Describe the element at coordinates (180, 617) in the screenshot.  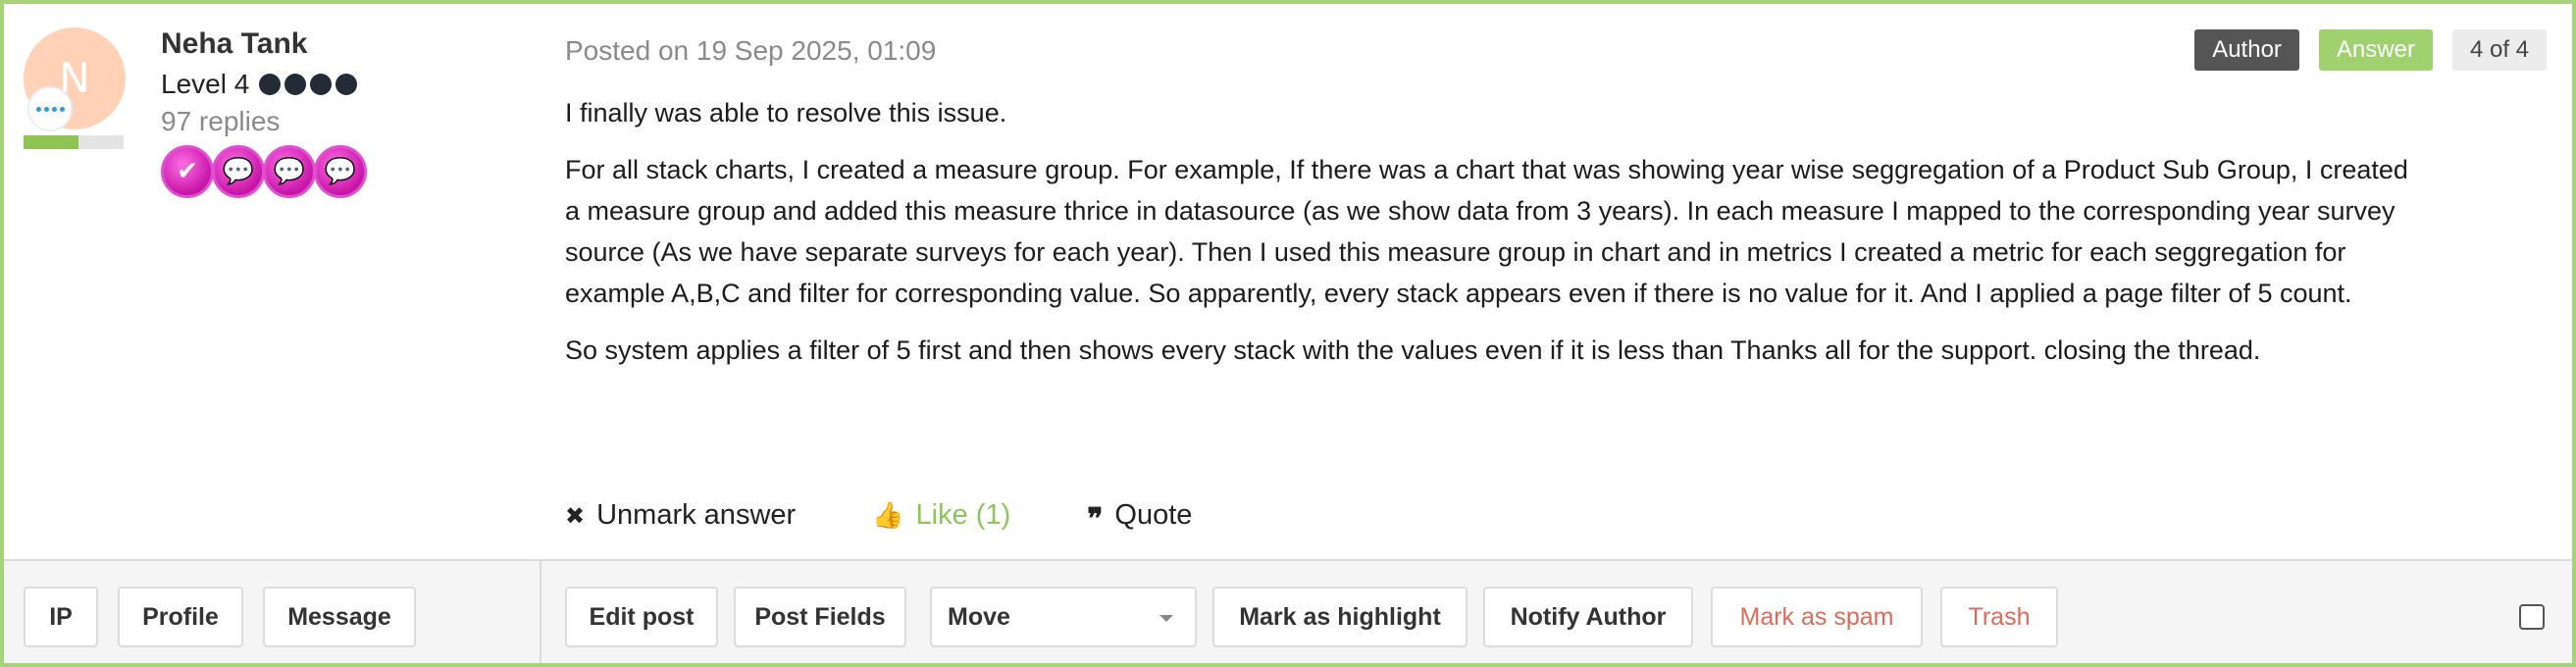
I see `profile-button: Profile` at that location.